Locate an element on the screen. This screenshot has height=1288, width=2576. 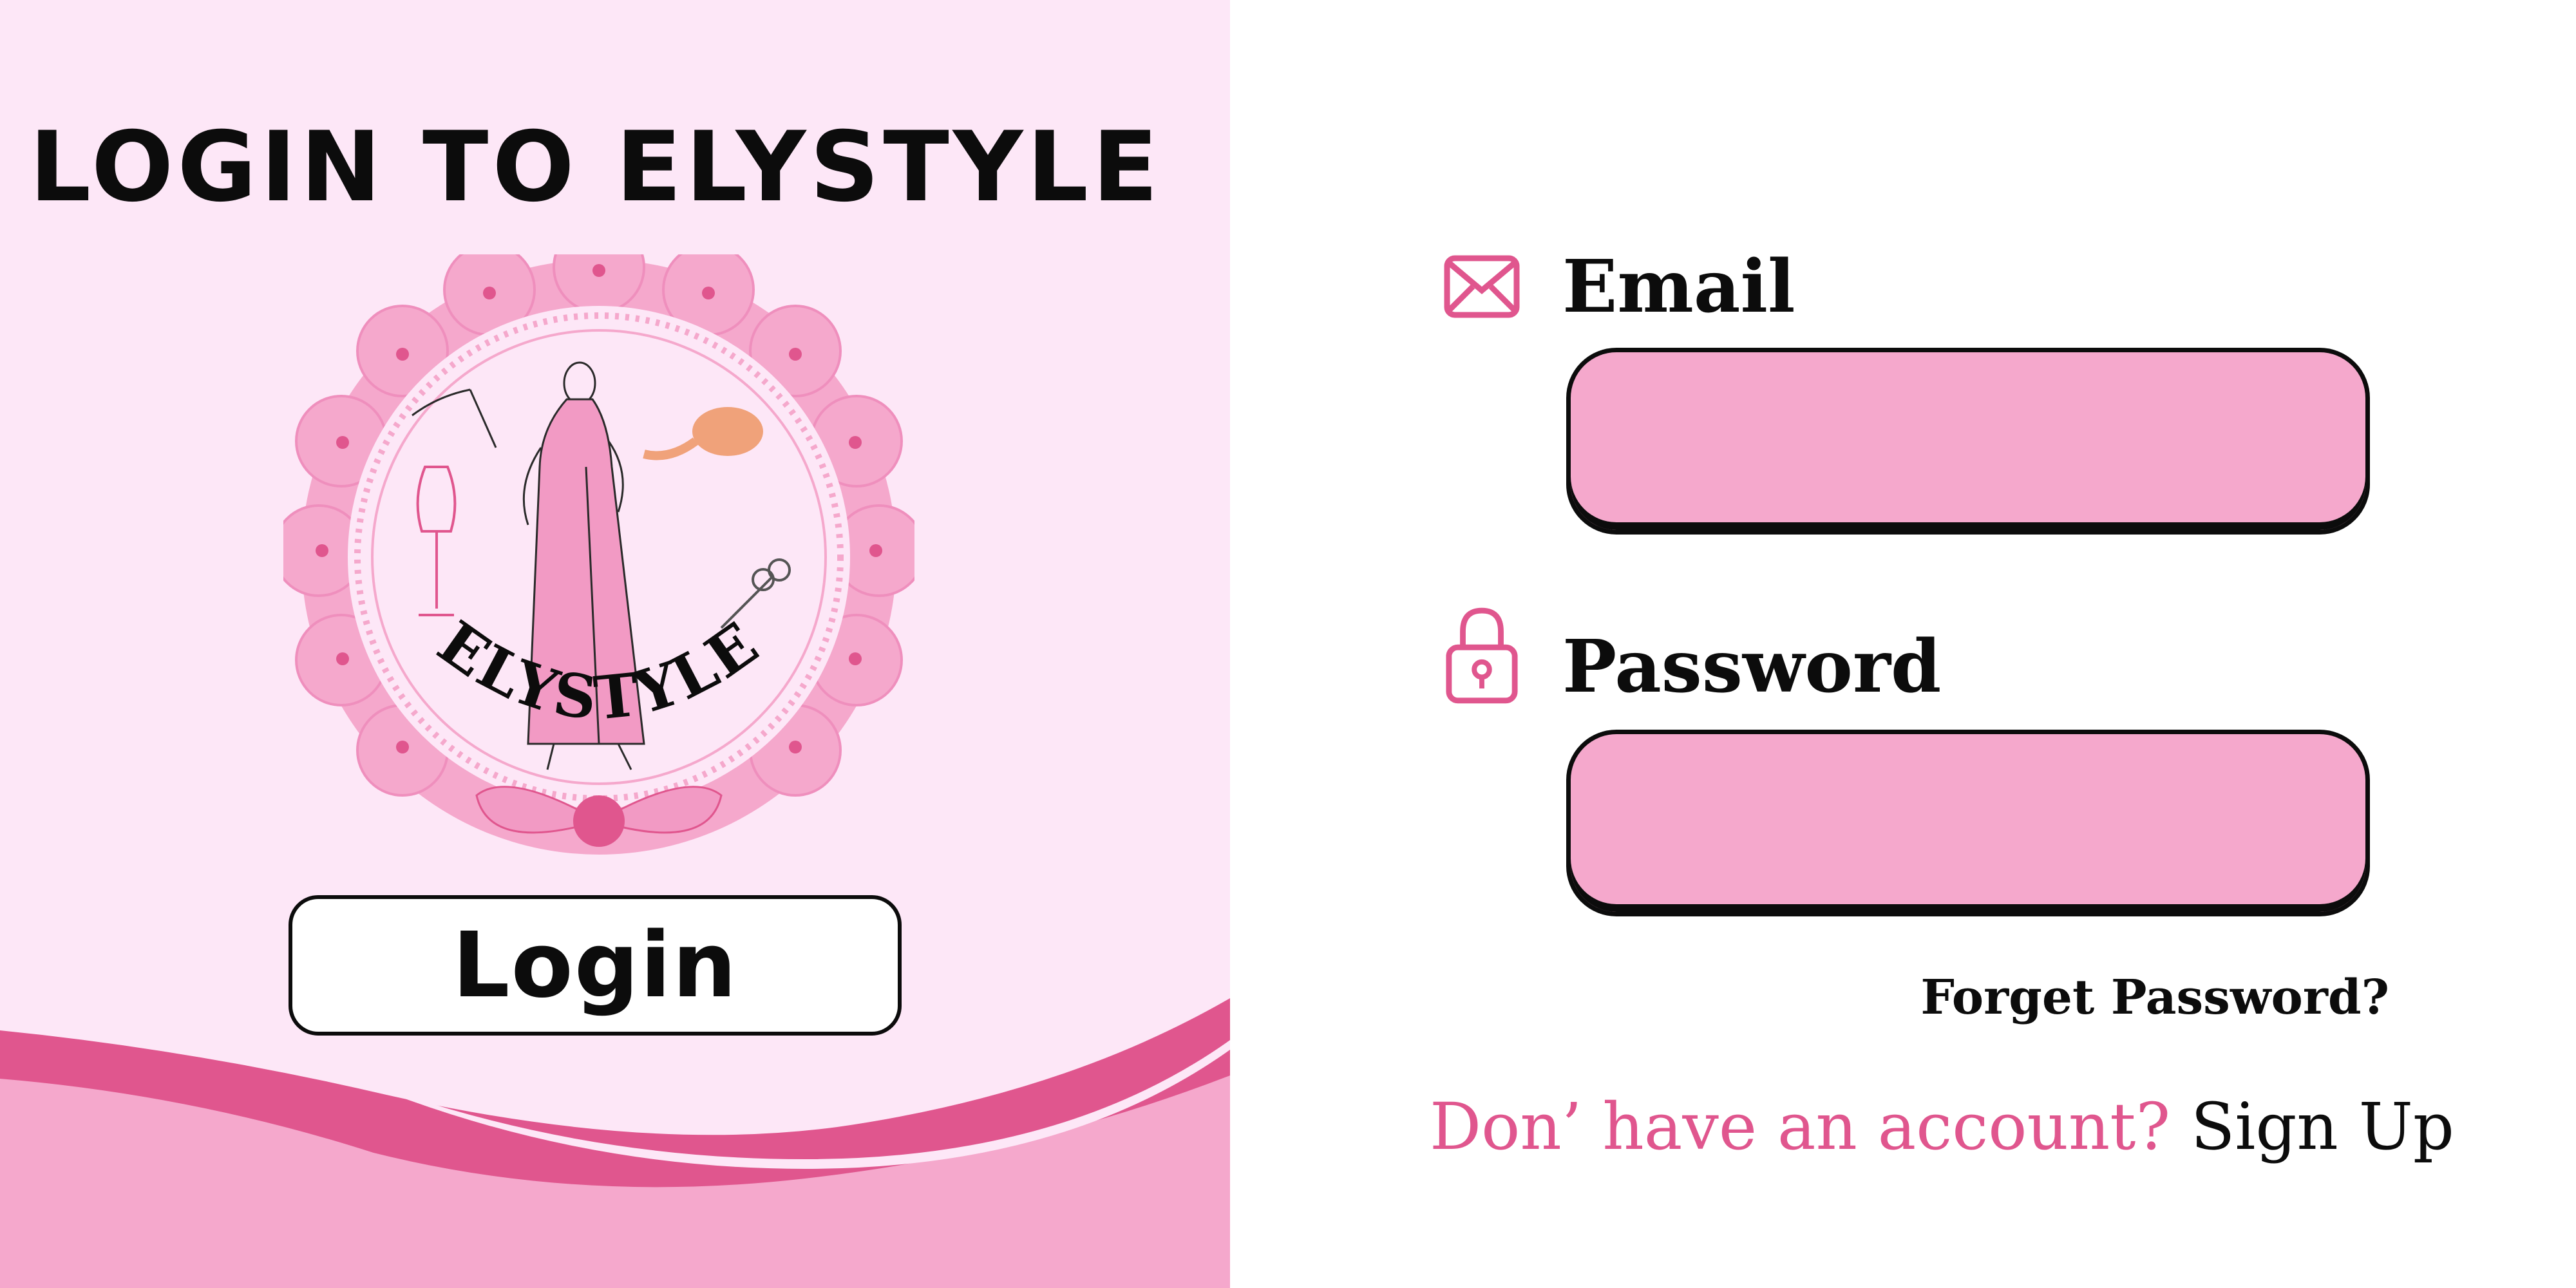
forgot-password-link: Forget Password? is located at coordinates (2154, 998).